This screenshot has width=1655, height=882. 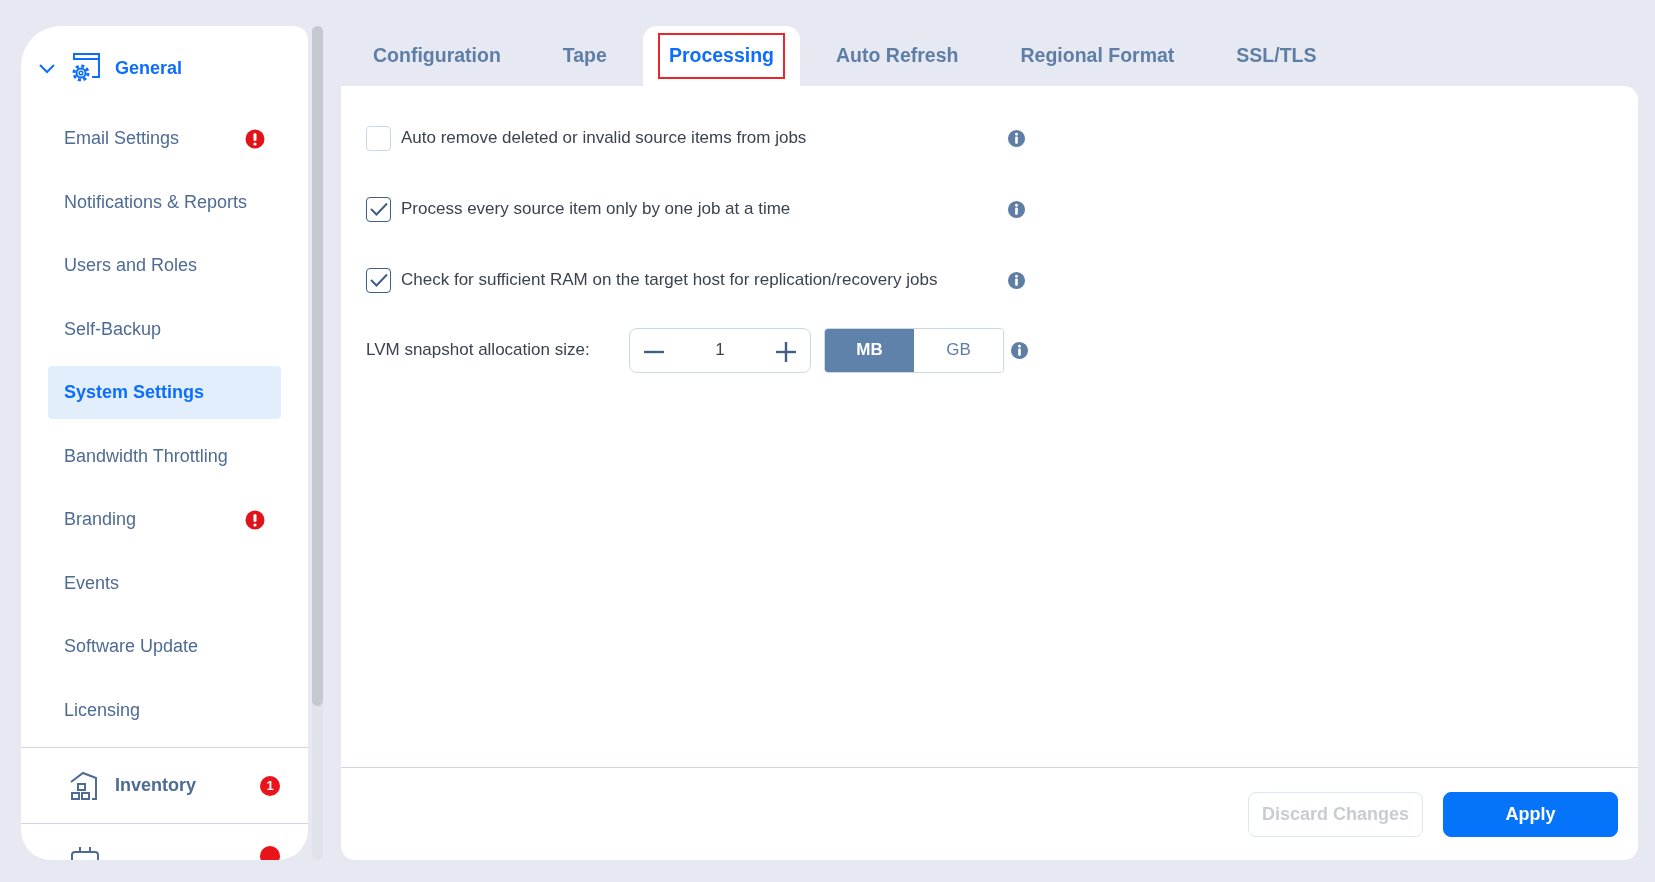 What do you see at coordinates (1276, 56) in the screenshot?
I see `tab: SSL/TLS` at bounding box center [1276, 56].